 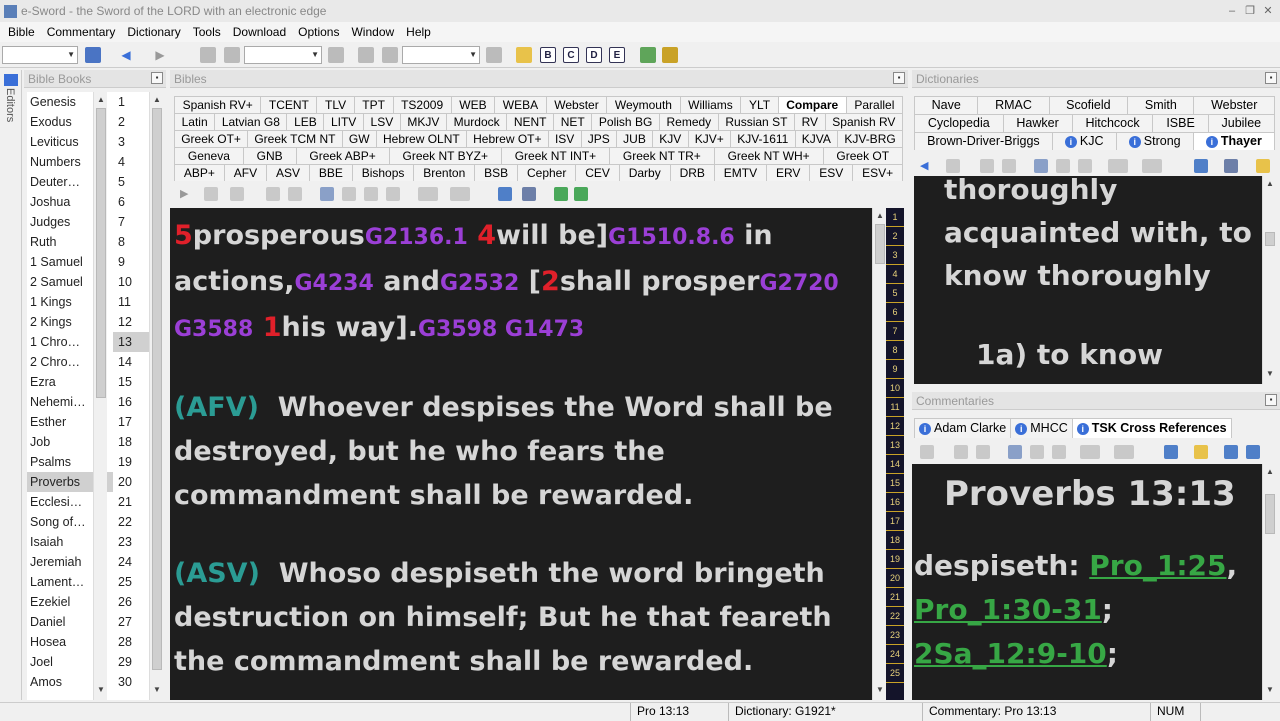 What do you see at coordinates (864, 121) in the screenshot?
I see `tab-bible-version: Spanish RV` at bounding box center [864, 121].